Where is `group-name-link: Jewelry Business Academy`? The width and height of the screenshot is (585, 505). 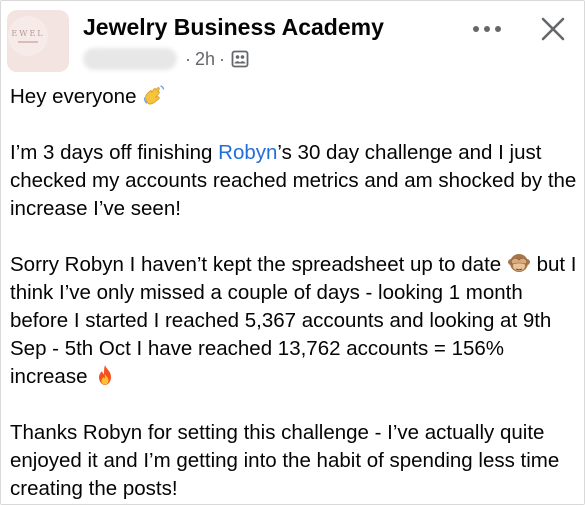 group-name-link: Jewelry Business Academy is located at coordinates (233, 27).